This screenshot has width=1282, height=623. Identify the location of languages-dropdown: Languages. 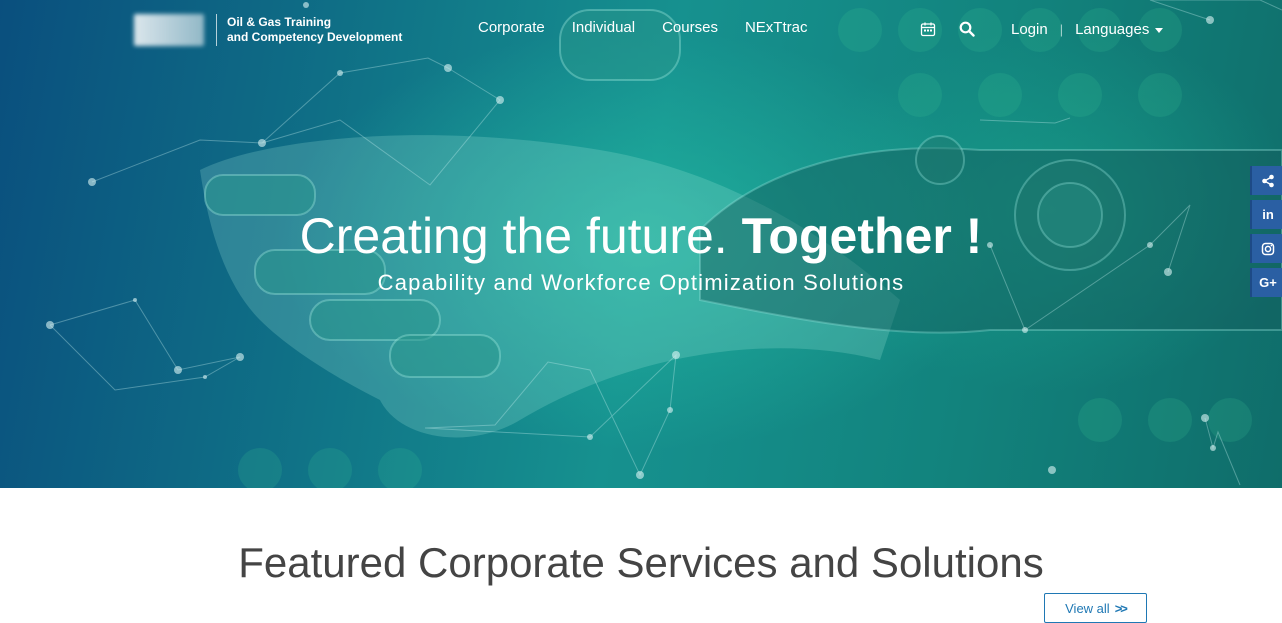
(1119, 29).